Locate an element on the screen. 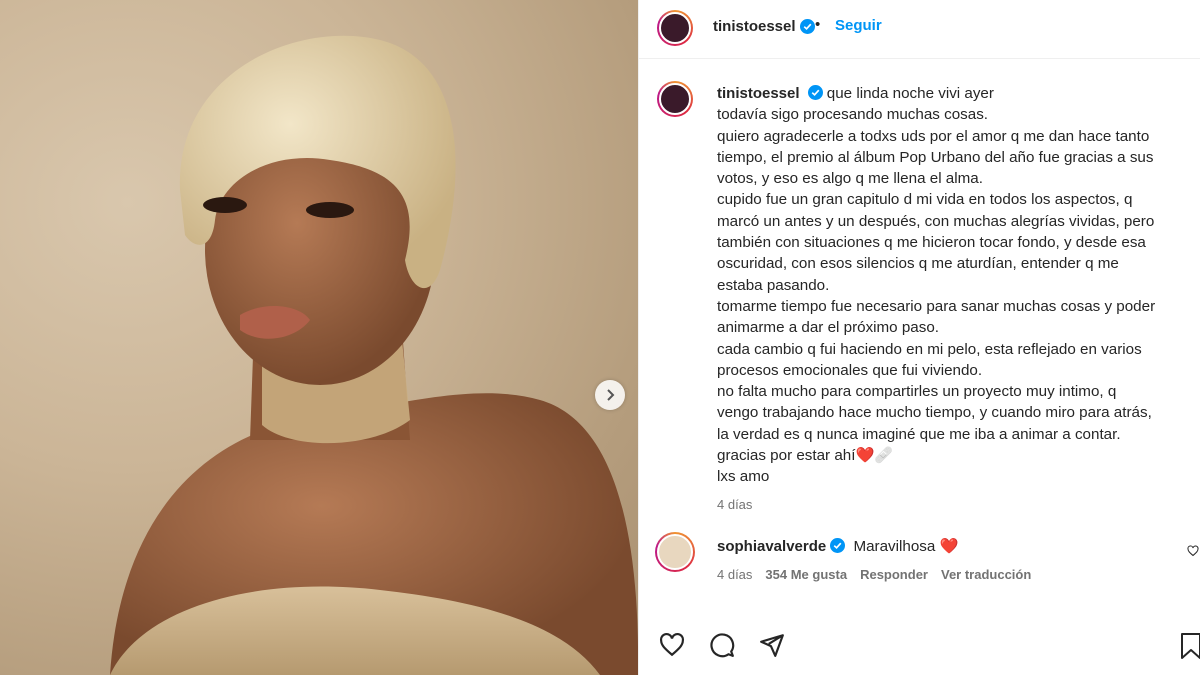  caption-line: procesos emocionales que fui viviendo. is located at coordinates (850, 370).